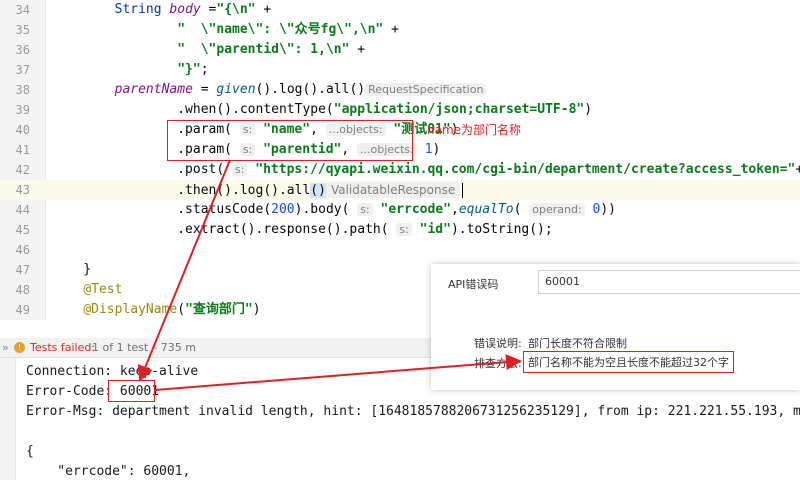  Describe the element at coordinates (19, 347) in the screenshot. I see `warning-icon: !` at that location.